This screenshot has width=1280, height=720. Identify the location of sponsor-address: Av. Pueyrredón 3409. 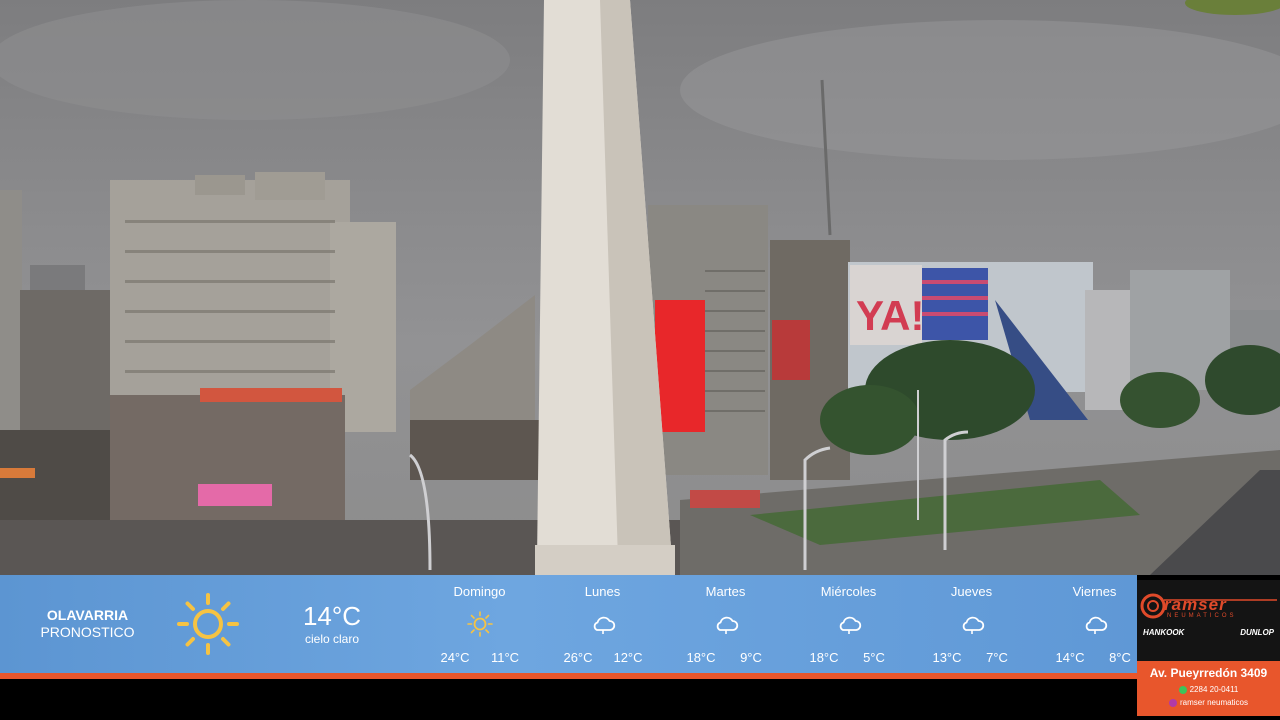
(1208, 673).